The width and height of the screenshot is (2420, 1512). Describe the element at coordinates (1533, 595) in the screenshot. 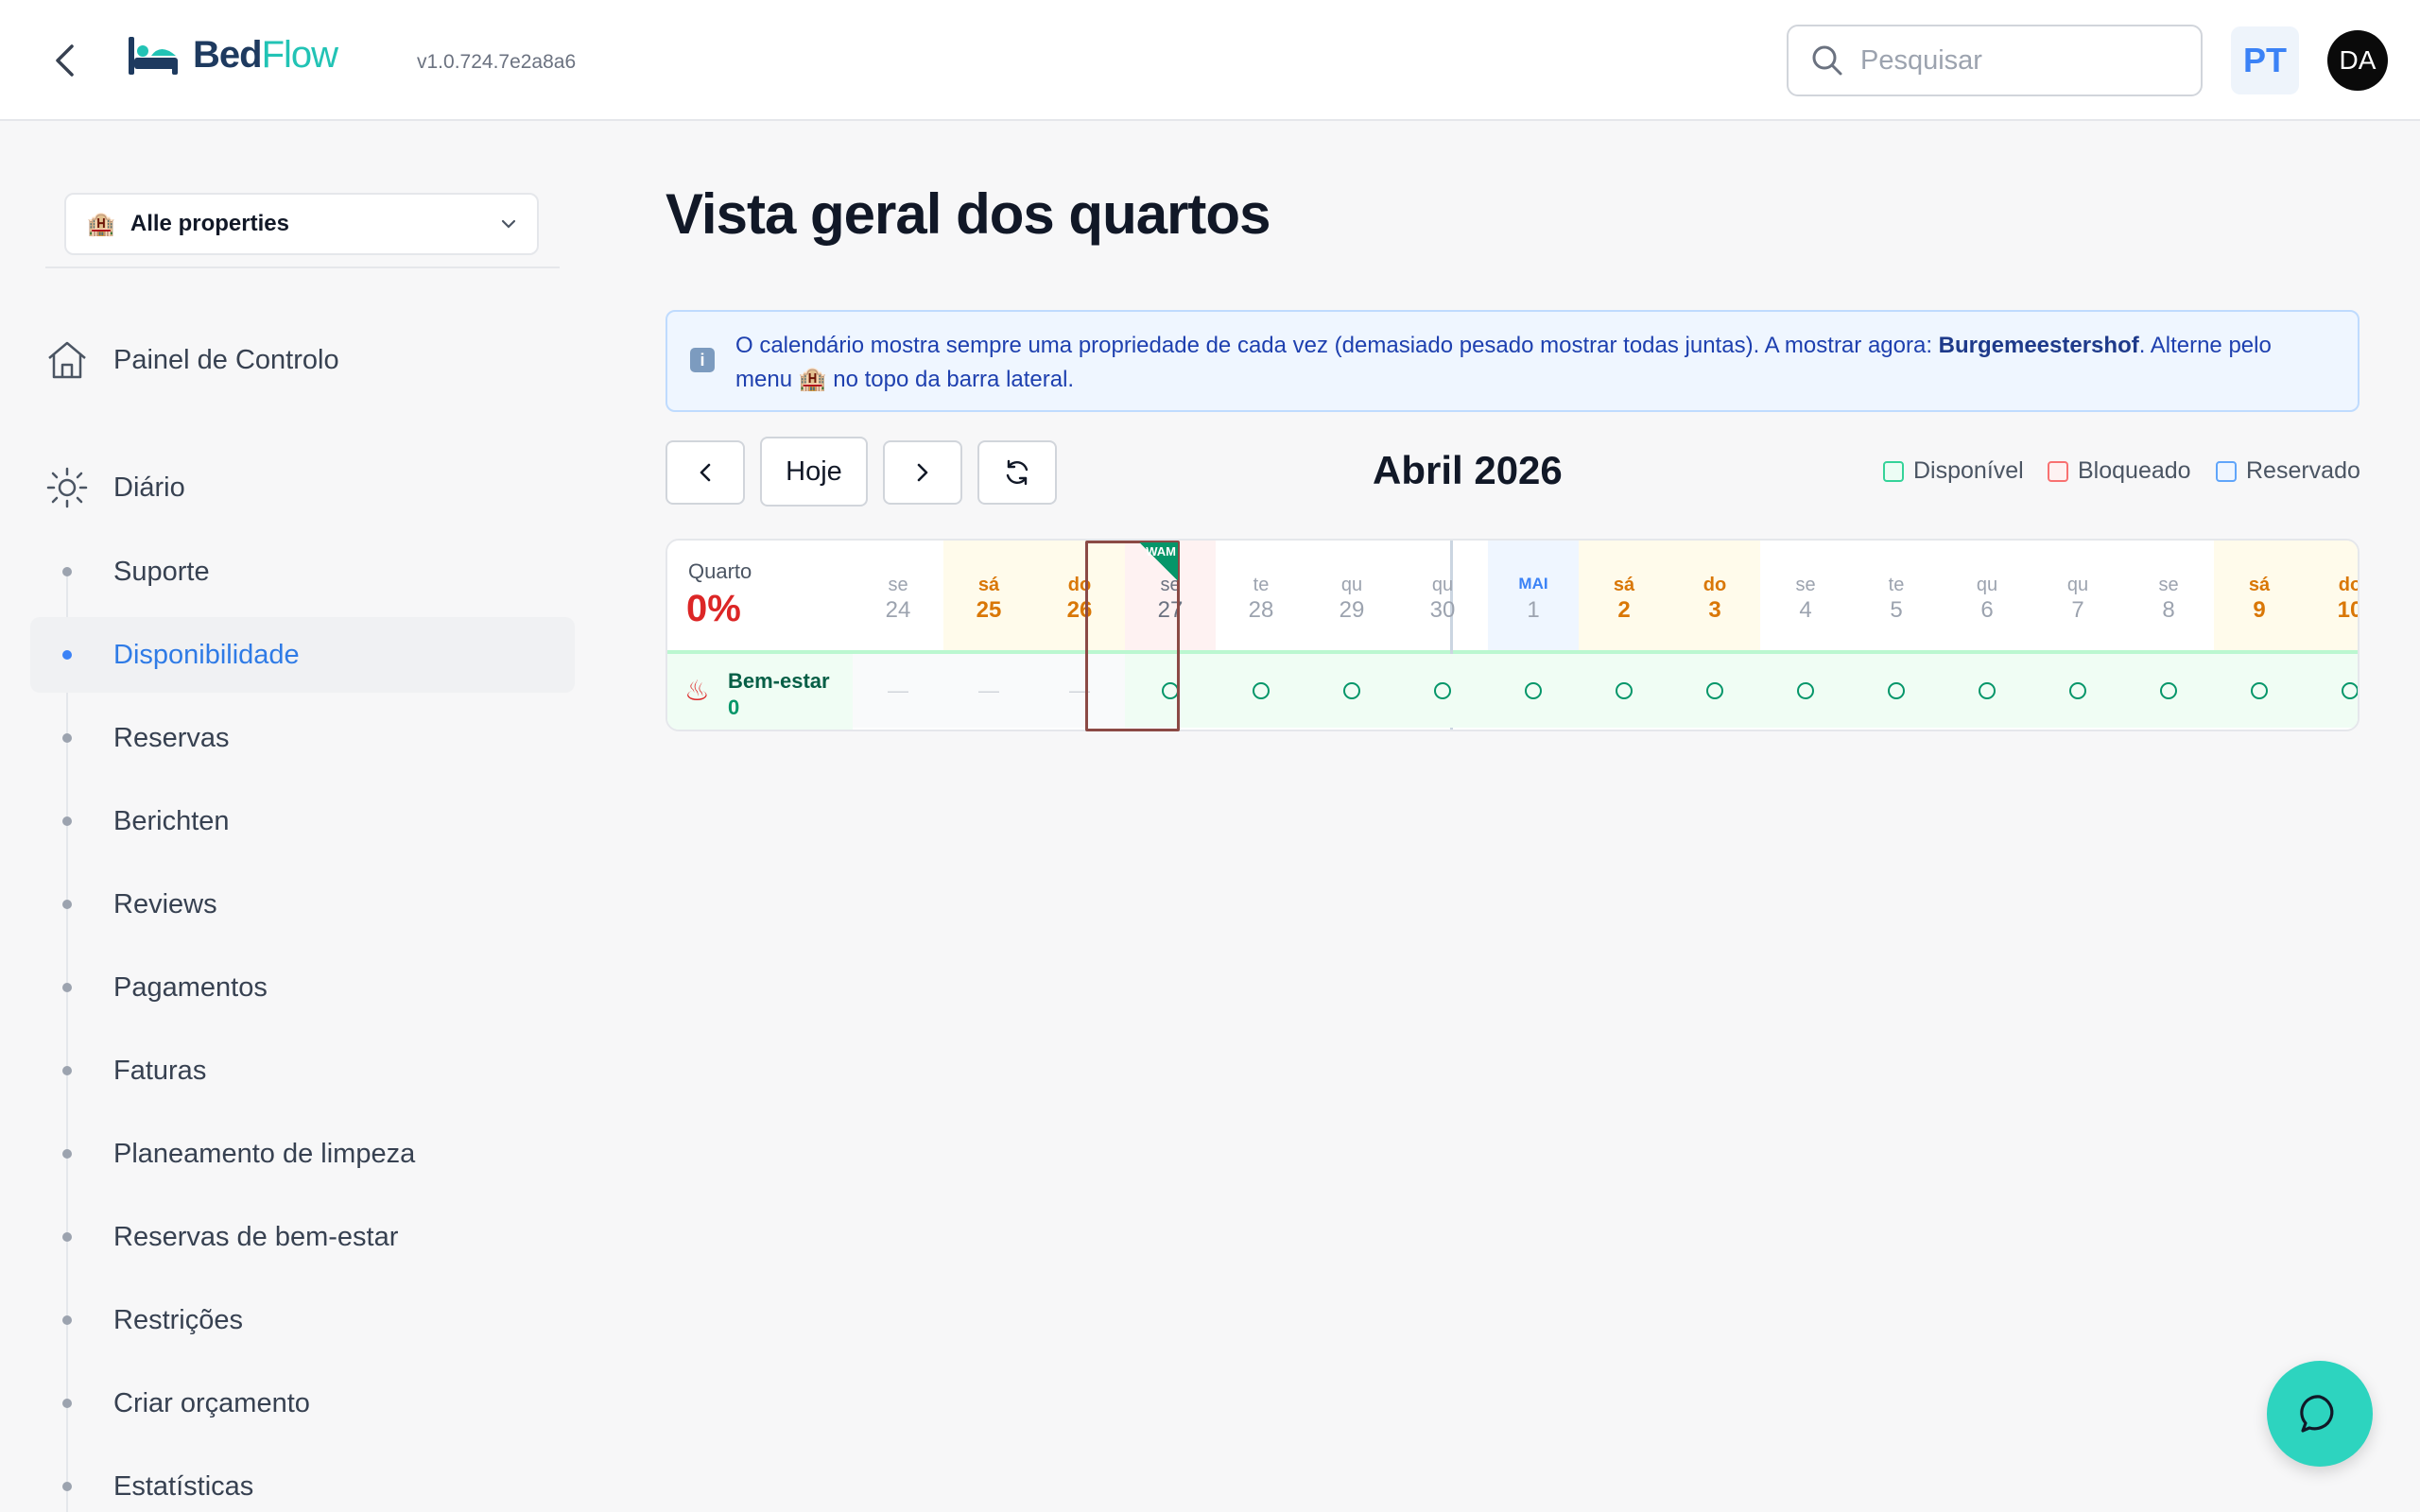

I see `day-header: MAI 1` at that location.